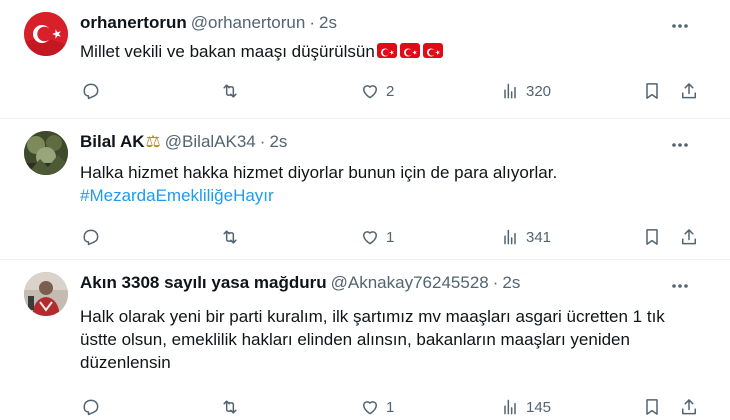  What do you see at coordinates (539, 91) in the screenshot?
I see `view-count: 320` at bounding box center [539, 91].